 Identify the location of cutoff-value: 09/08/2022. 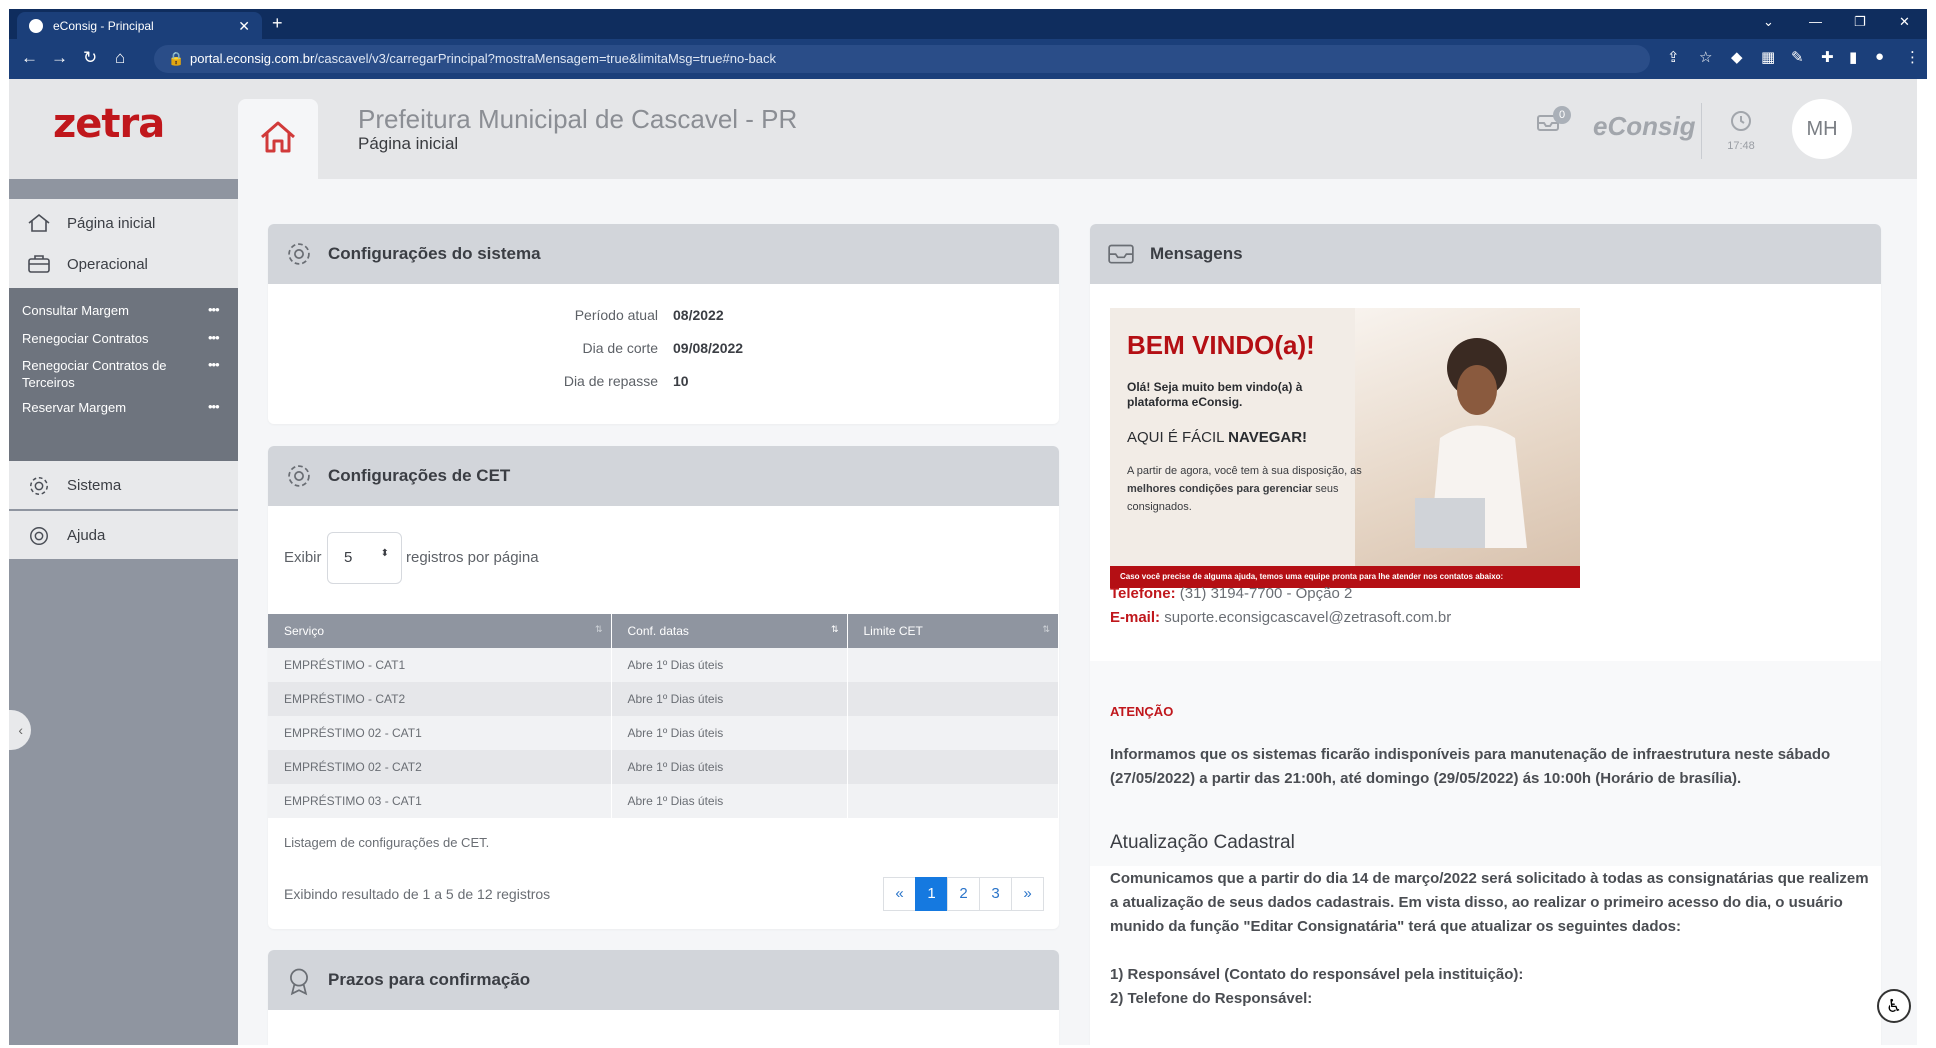
(708, 348).